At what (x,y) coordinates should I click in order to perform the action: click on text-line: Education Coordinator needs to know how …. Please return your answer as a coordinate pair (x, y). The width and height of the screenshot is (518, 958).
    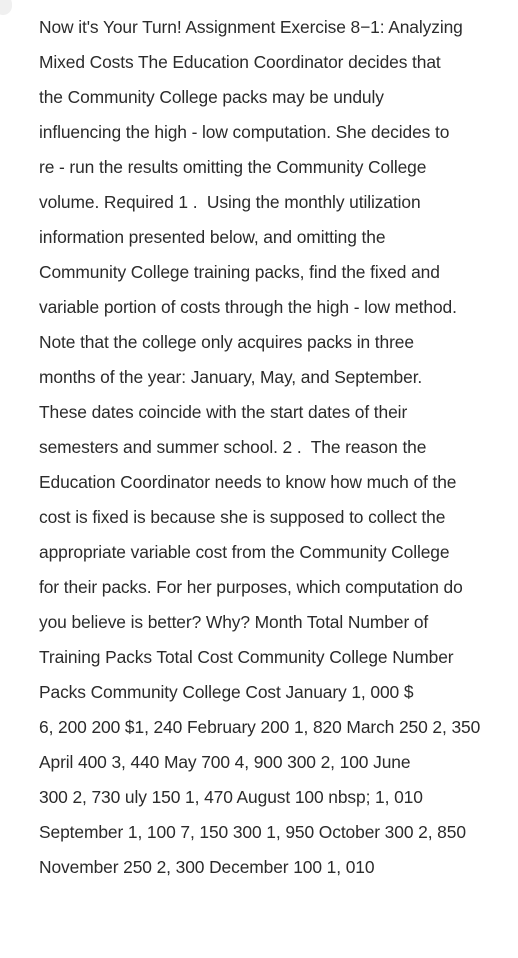
    Looking at the image, I should click on (248, 482).